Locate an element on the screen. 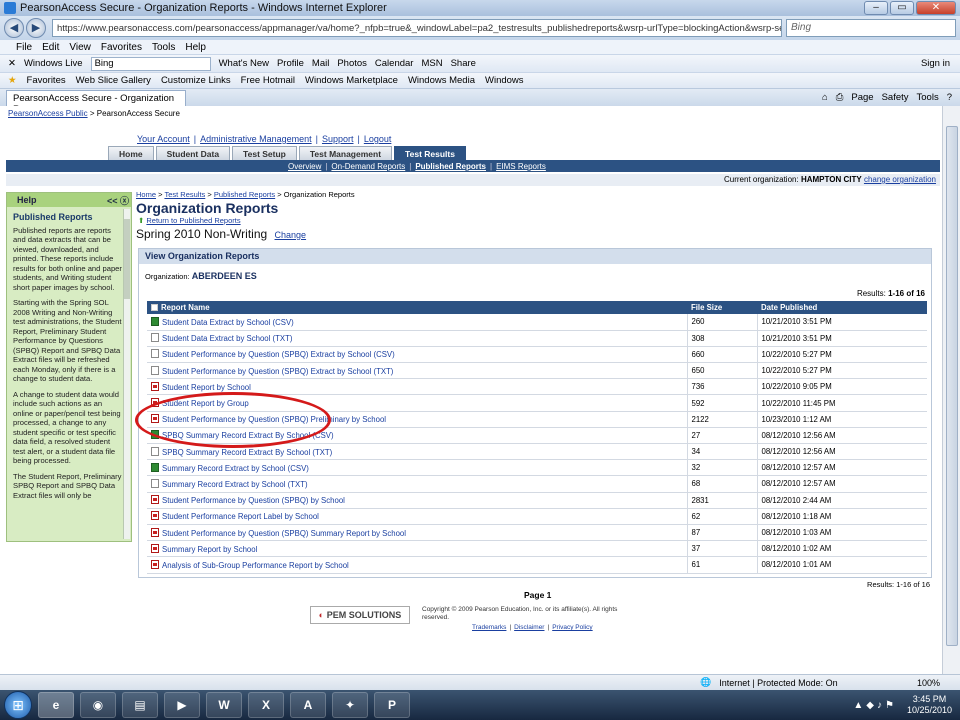 Image resolution: width=960 pixels, height=720 pixels. col-file-size: File Size is located at coordinates (722, 307).